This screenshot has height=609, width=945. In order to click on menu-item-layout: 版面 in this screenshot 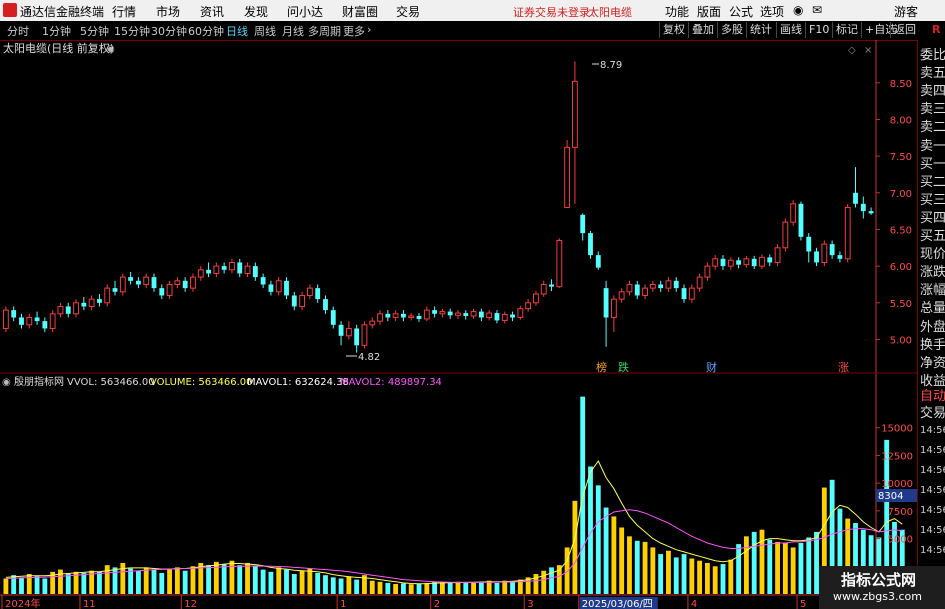, I will do `click(709, 11)`.